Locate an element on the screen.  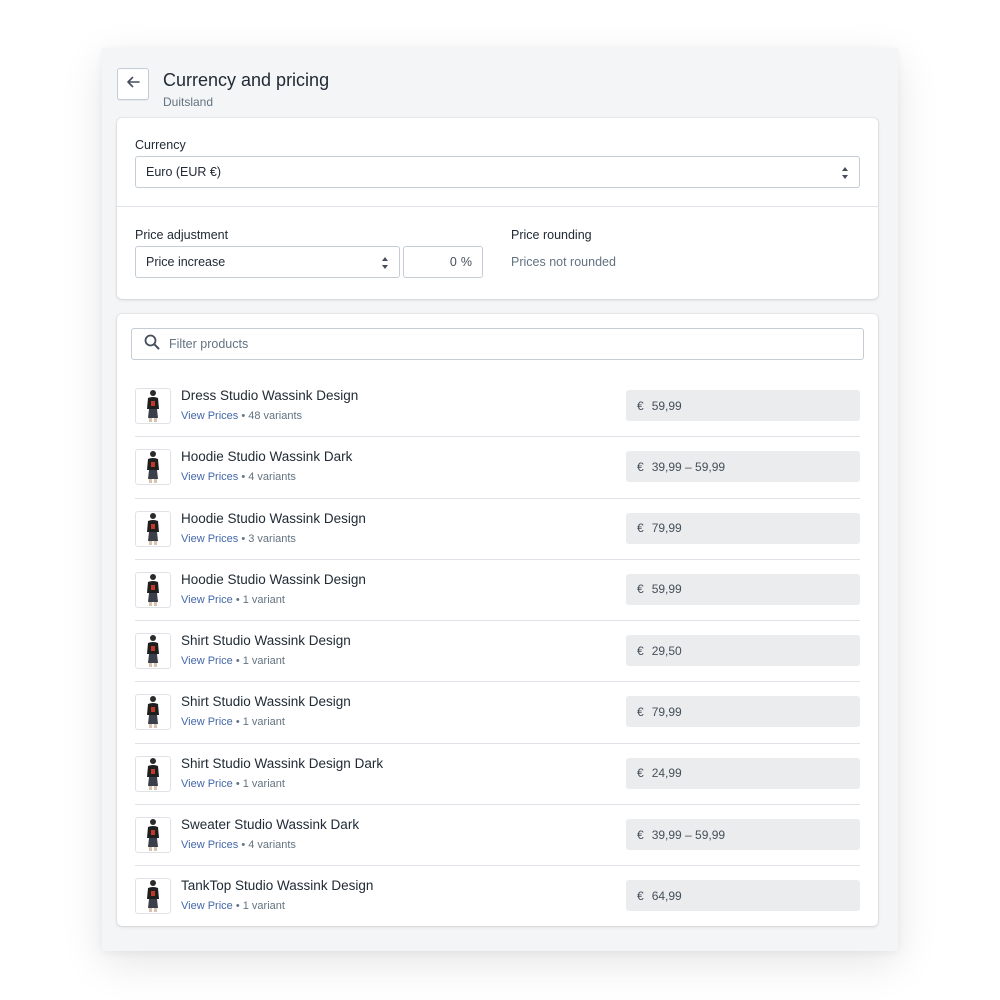
price-adjustment-percent-input: 0 % is located at coordinates (443, 262).